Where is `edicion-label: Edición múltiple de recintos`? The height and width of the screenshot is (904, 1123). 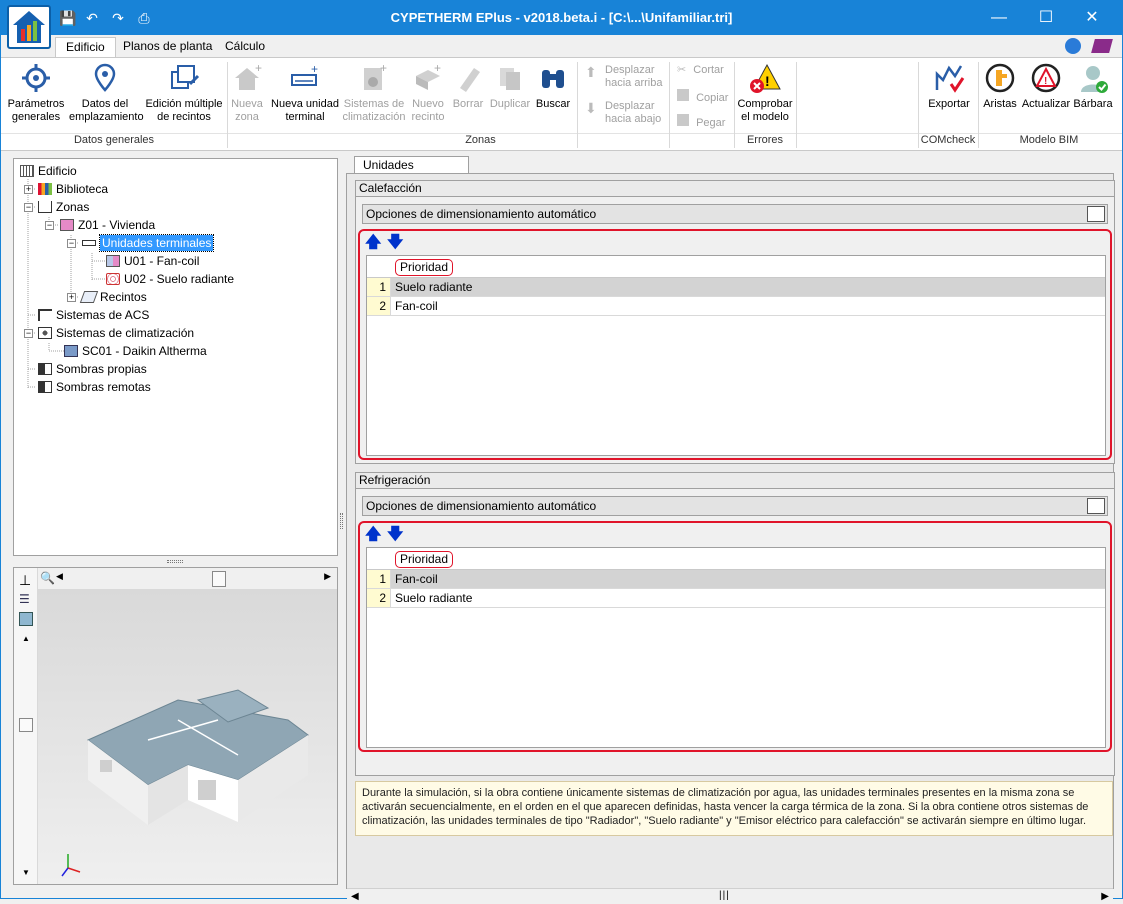 edicion-label: Edición múltiple de recintos is located at coordinates (184, 110).